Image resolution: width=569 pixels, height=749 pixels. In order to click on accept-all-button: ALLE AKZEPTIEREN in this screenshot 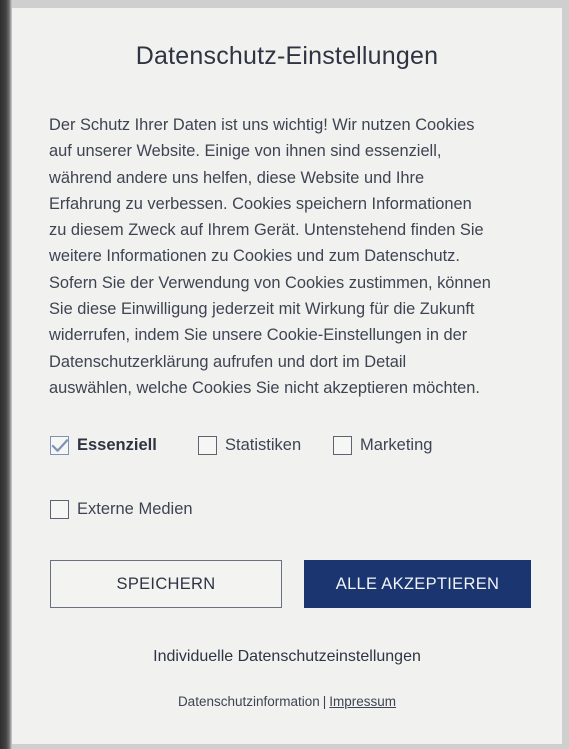, I will do `click(417, 584)`.